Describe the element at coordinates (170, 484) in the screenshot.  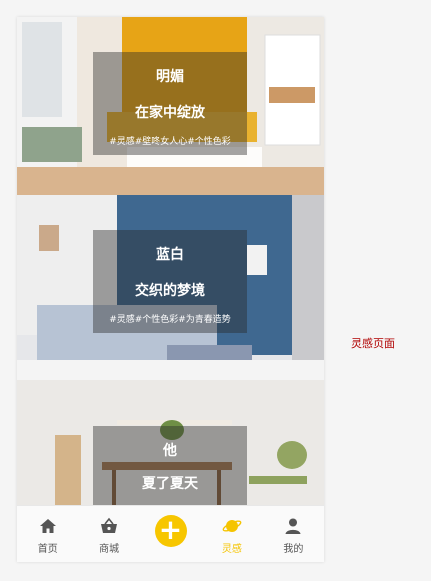
I see `card-3-subtitle: 夏了夏天` at that location.